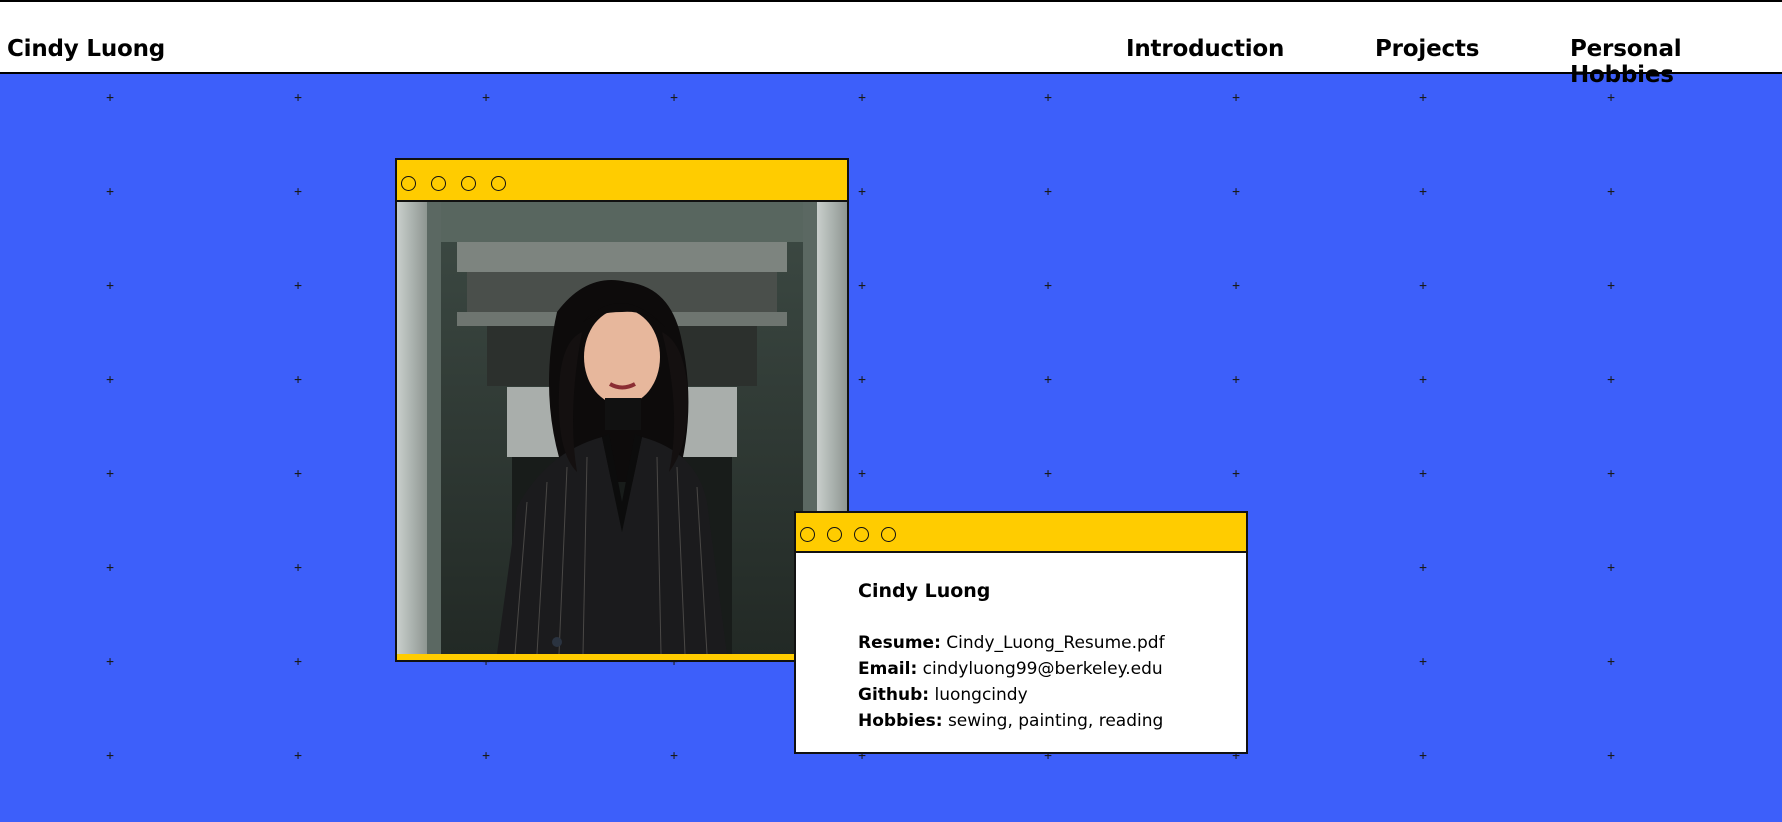  What do you see at coordinates (900, 721) in the screenshot?
I see `hobbies-label: Hobbies:` at bounding box center [900, 721].